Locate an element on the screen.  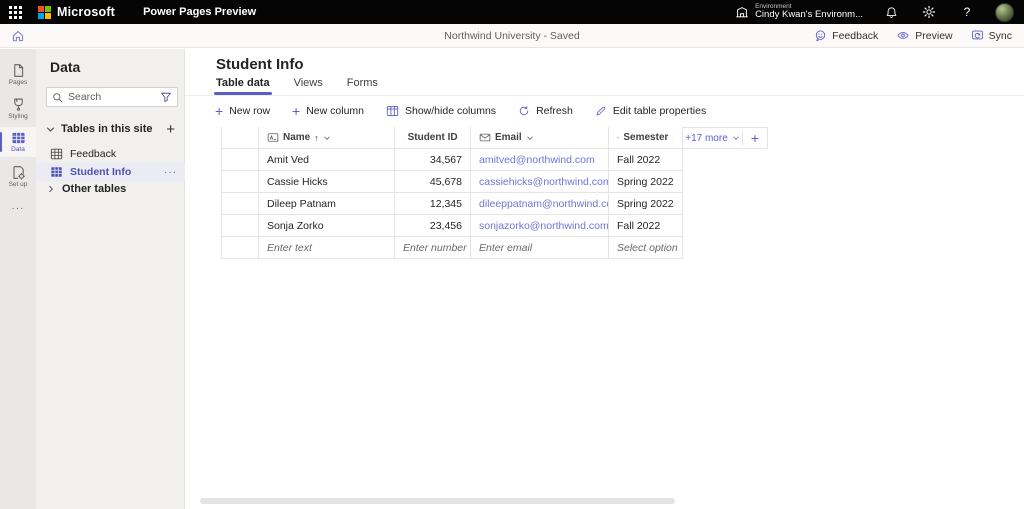
data-icon is located at coordinates (18, 138).